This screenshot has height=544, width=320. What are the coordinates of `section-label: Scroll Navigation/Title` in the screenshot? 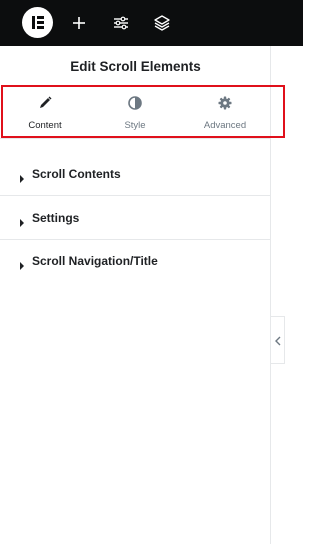 It's located at (95, 261).